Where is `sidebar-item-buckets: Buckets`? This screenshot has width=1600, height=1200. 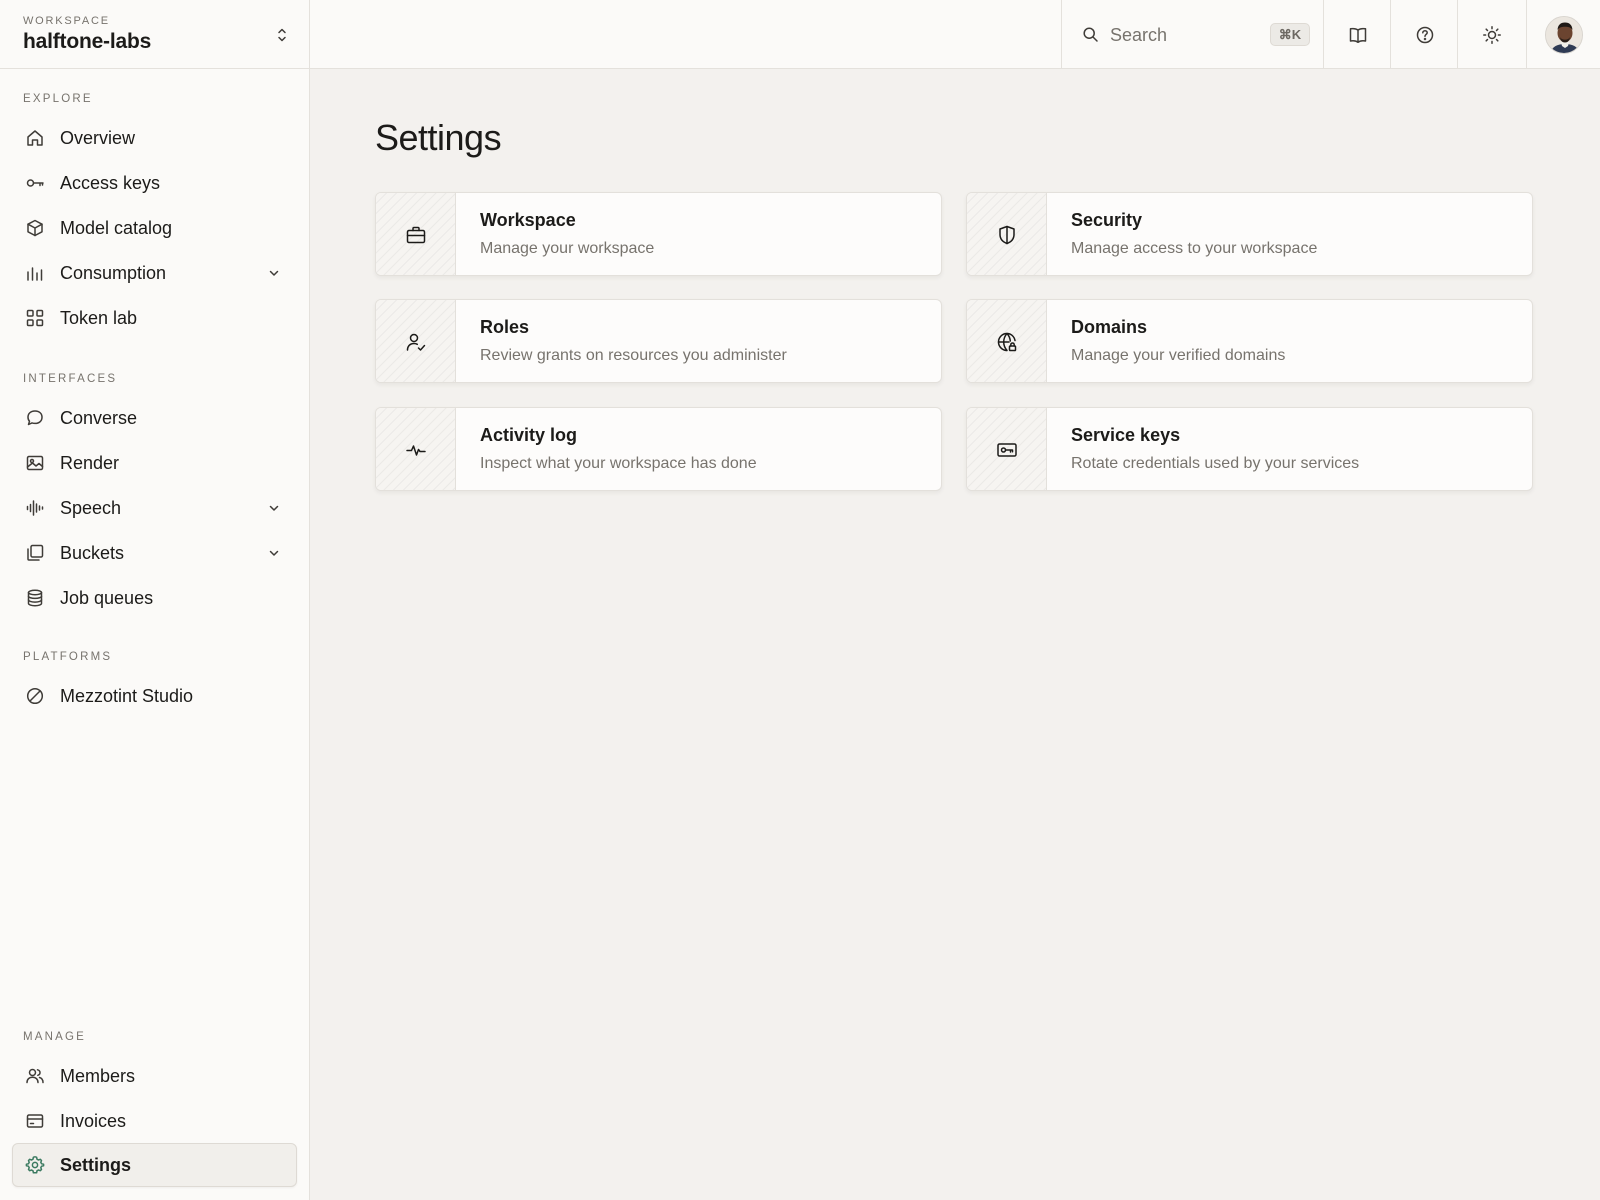
sidebar-item-buckets: Buckets is located at coordinates (154, 553).